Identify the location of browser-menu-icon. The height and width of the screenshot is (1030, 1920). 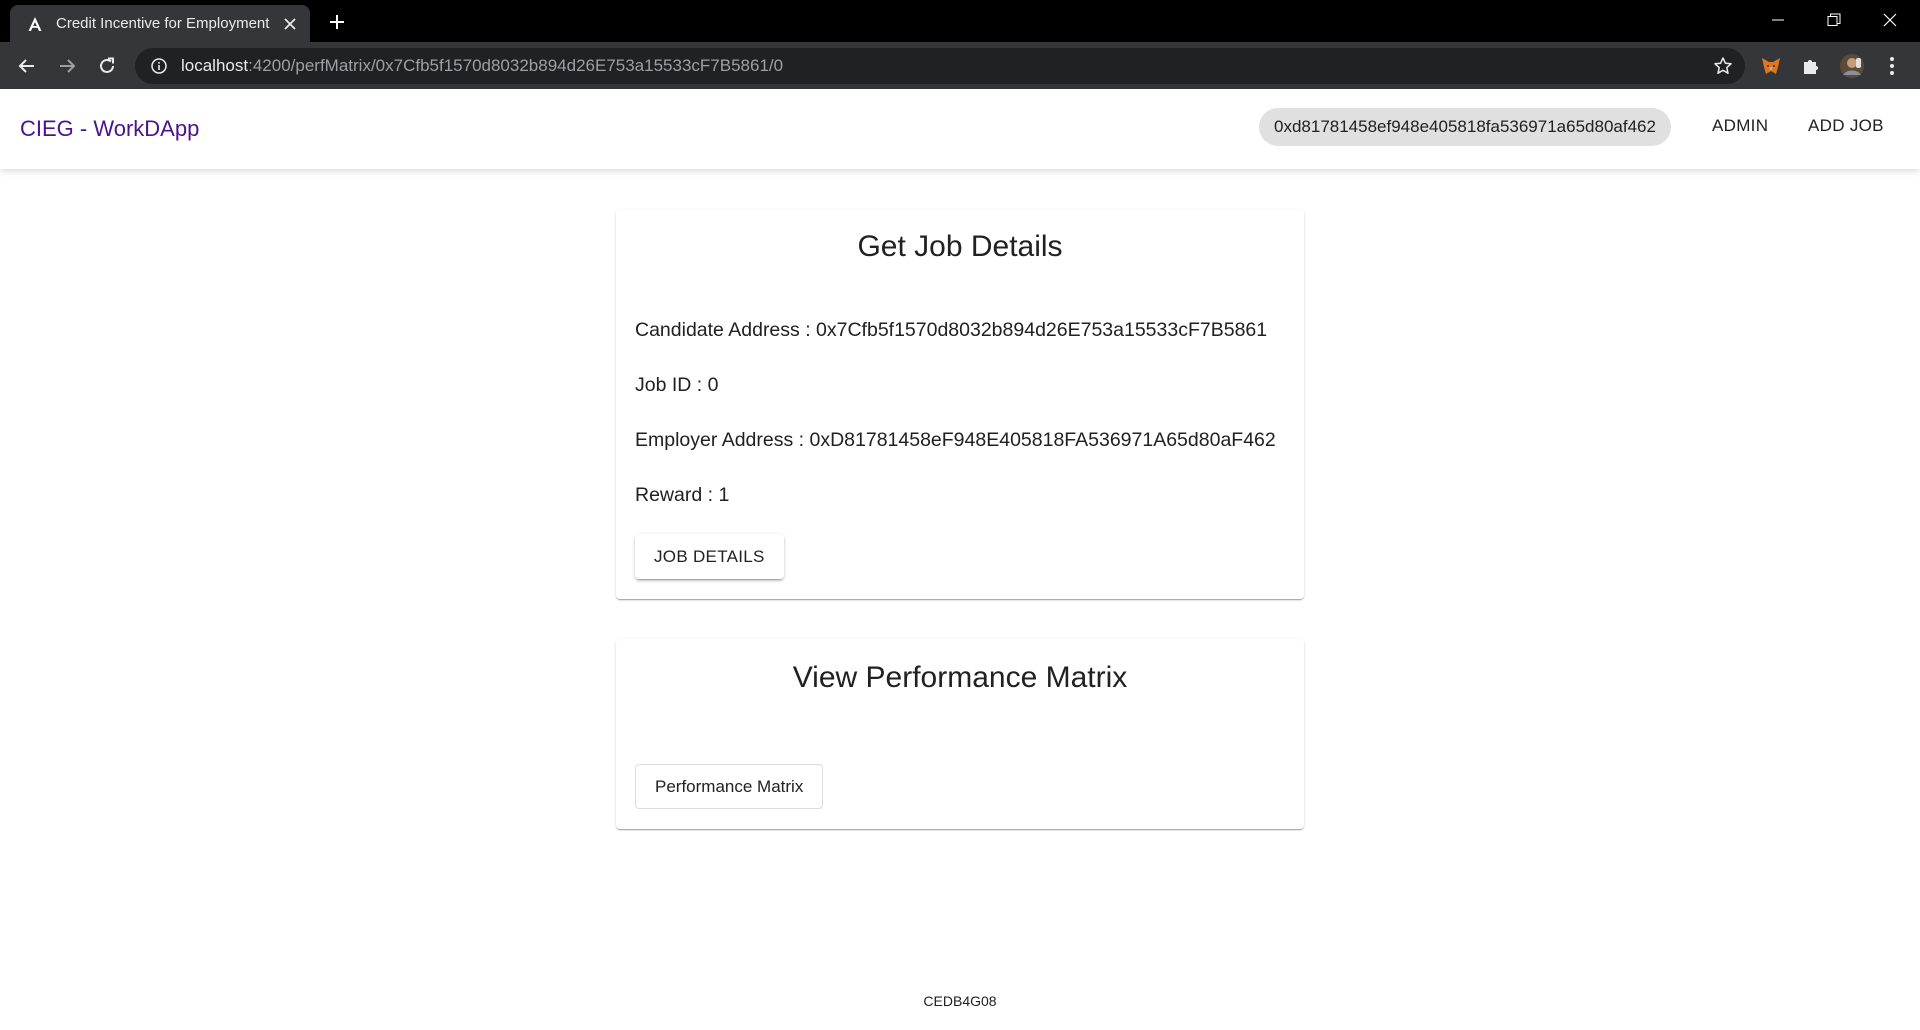
(1892, 66).